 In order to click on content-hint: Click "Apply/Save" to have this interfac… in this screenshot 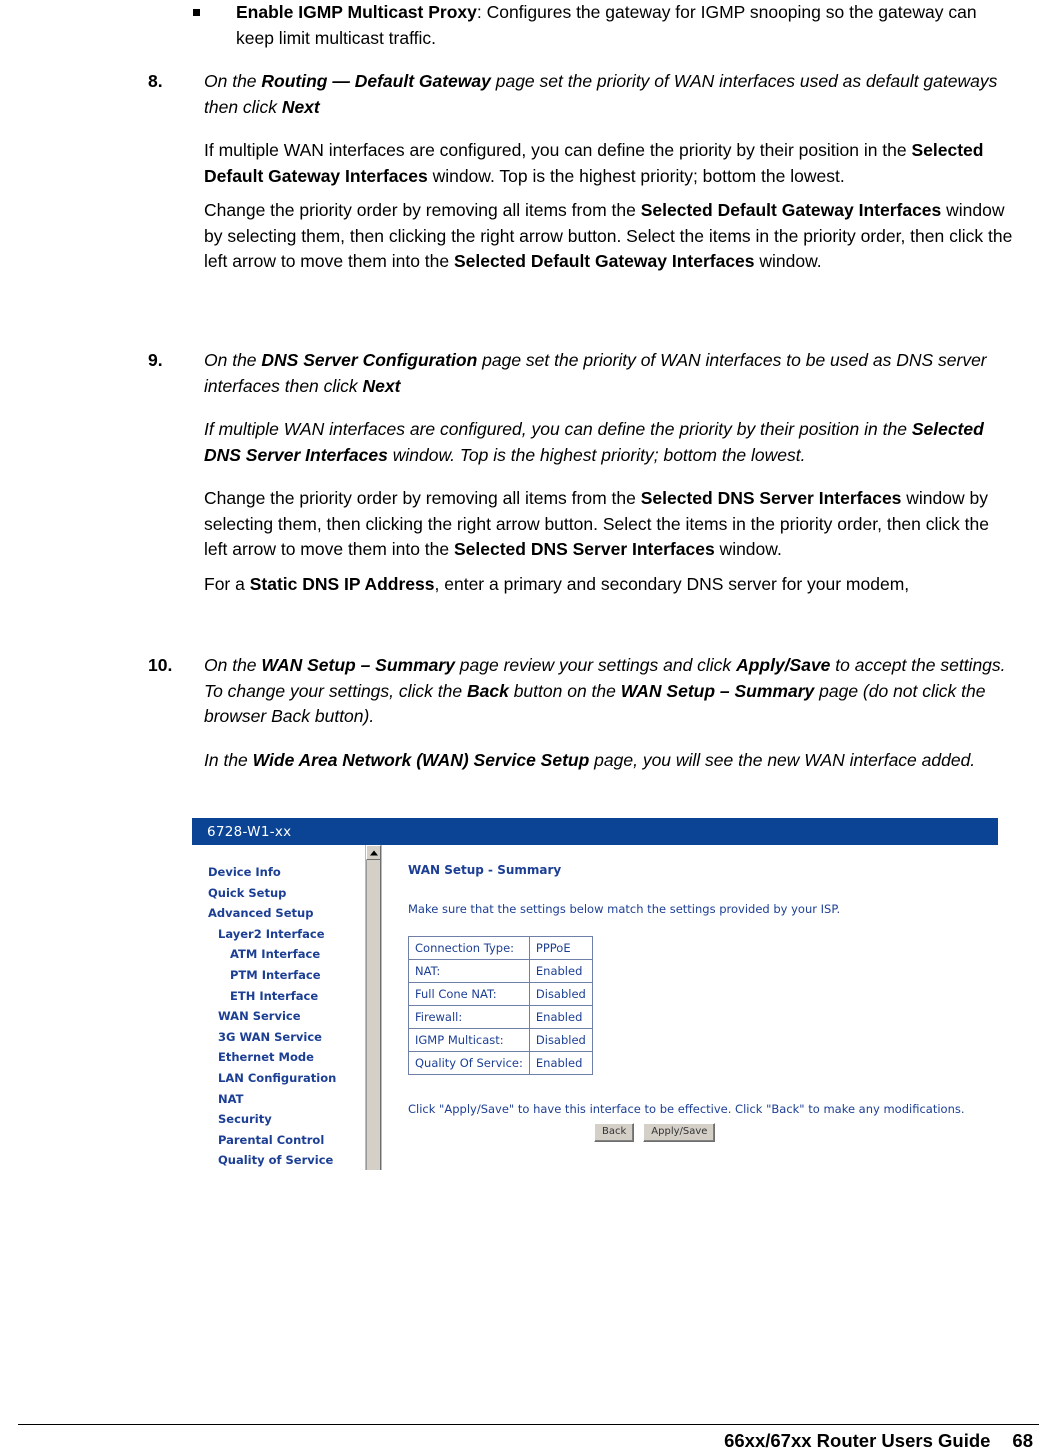, I will do `click(686, 1109)`.